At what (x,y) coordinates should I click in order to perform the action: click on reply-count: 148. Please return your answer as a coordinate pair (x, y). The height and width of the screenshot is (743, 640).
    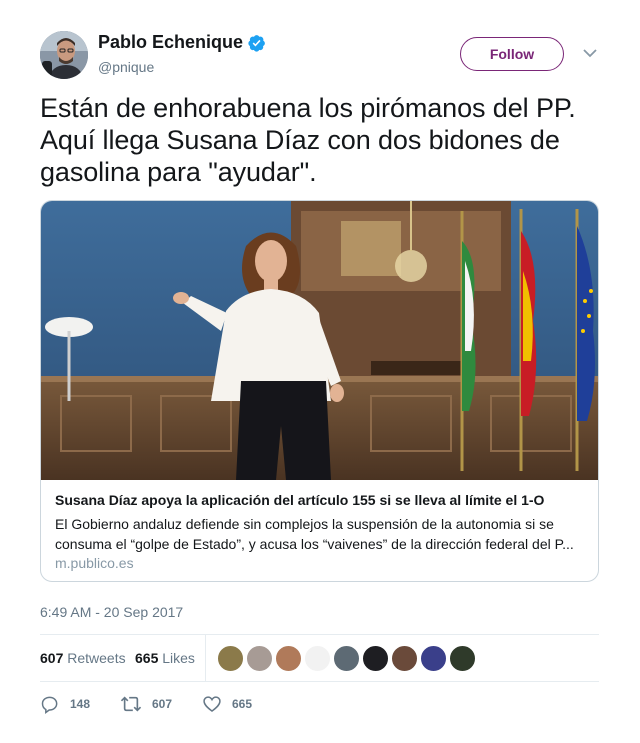
    Looking at the image, I should click on (80, 704).